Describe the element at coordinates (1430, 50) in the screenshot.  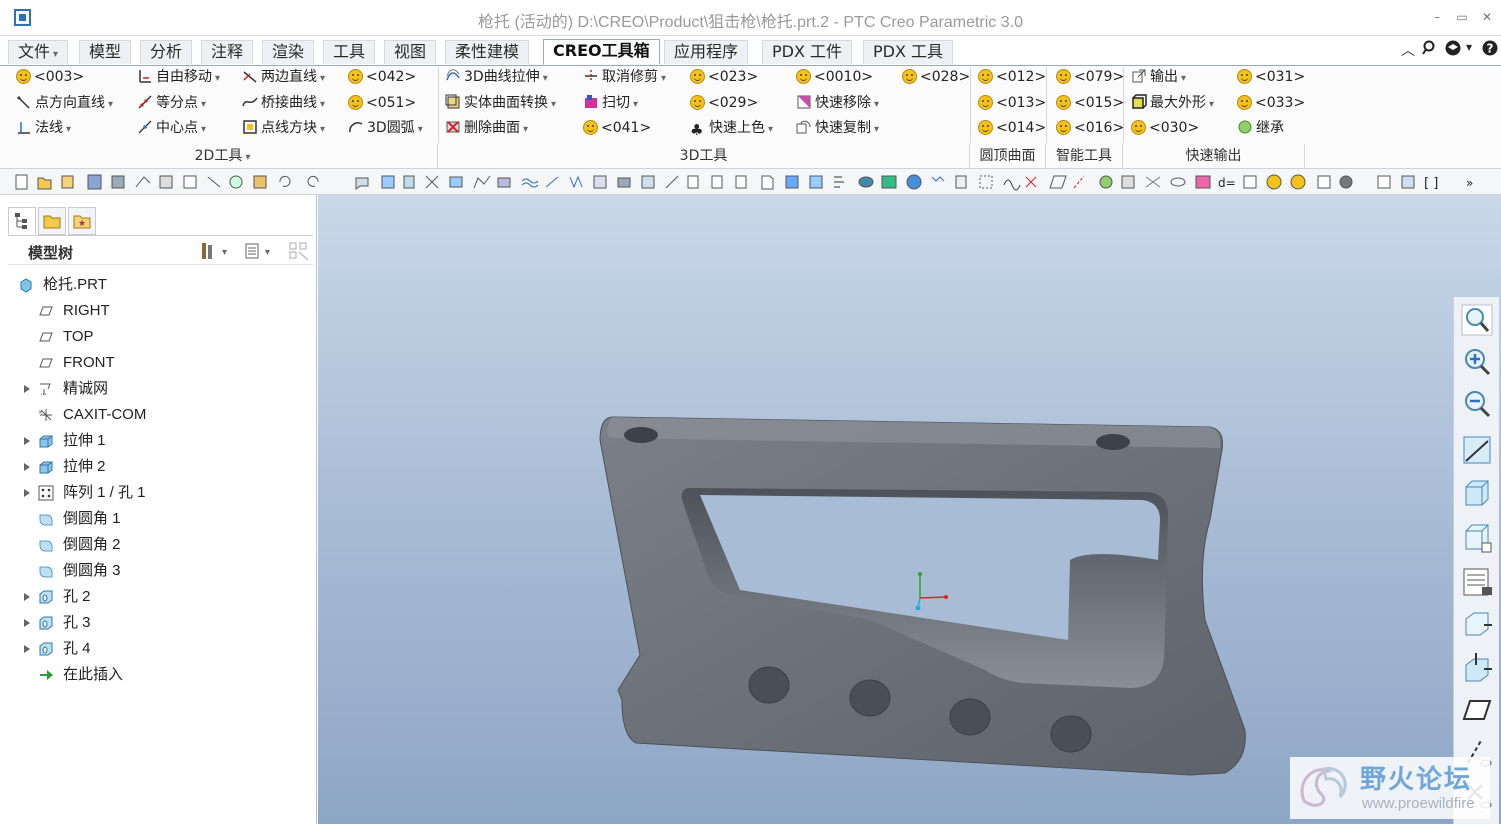
I see `search-icon` at that location.